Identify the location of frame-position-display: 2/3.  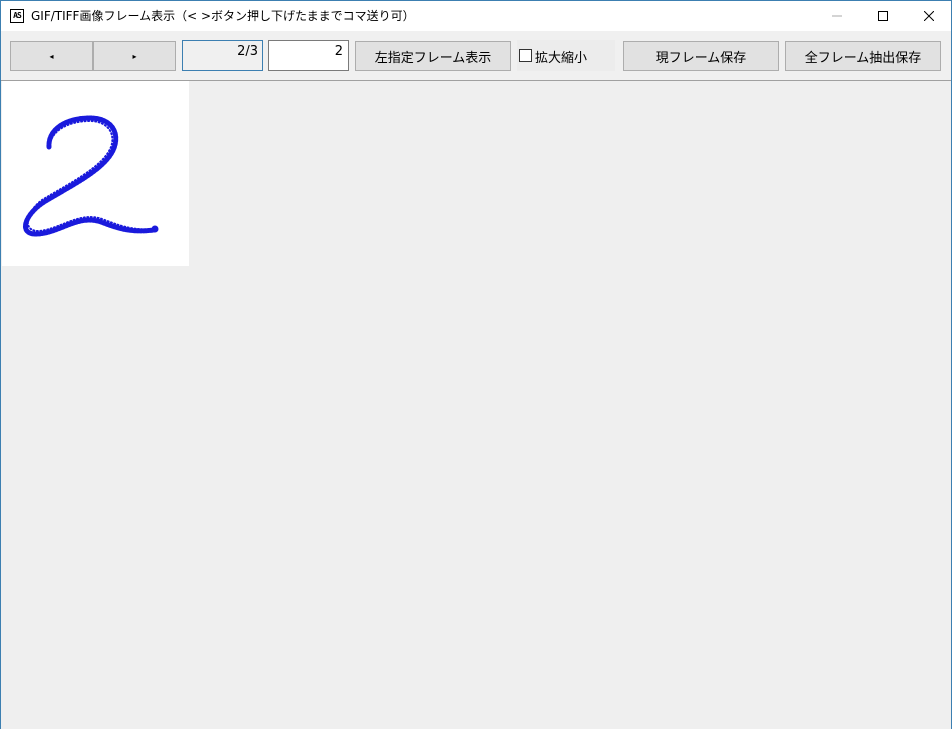
(222, 55).